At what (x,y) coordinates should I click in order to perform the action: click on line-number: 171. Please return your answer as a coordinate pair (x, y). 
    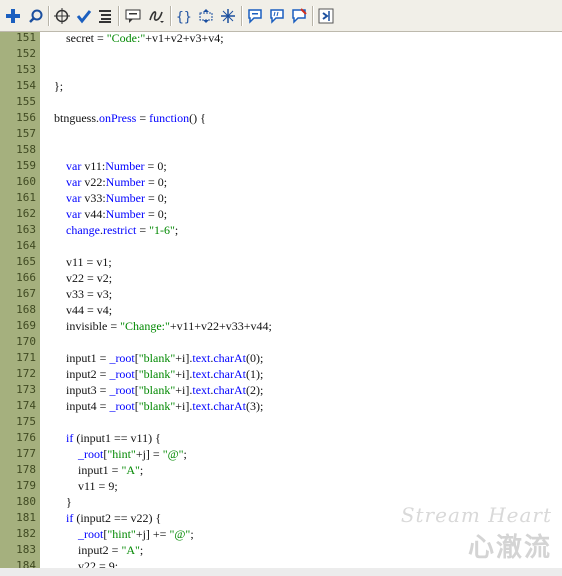
    Looking at the image, I should click on (26, 357).